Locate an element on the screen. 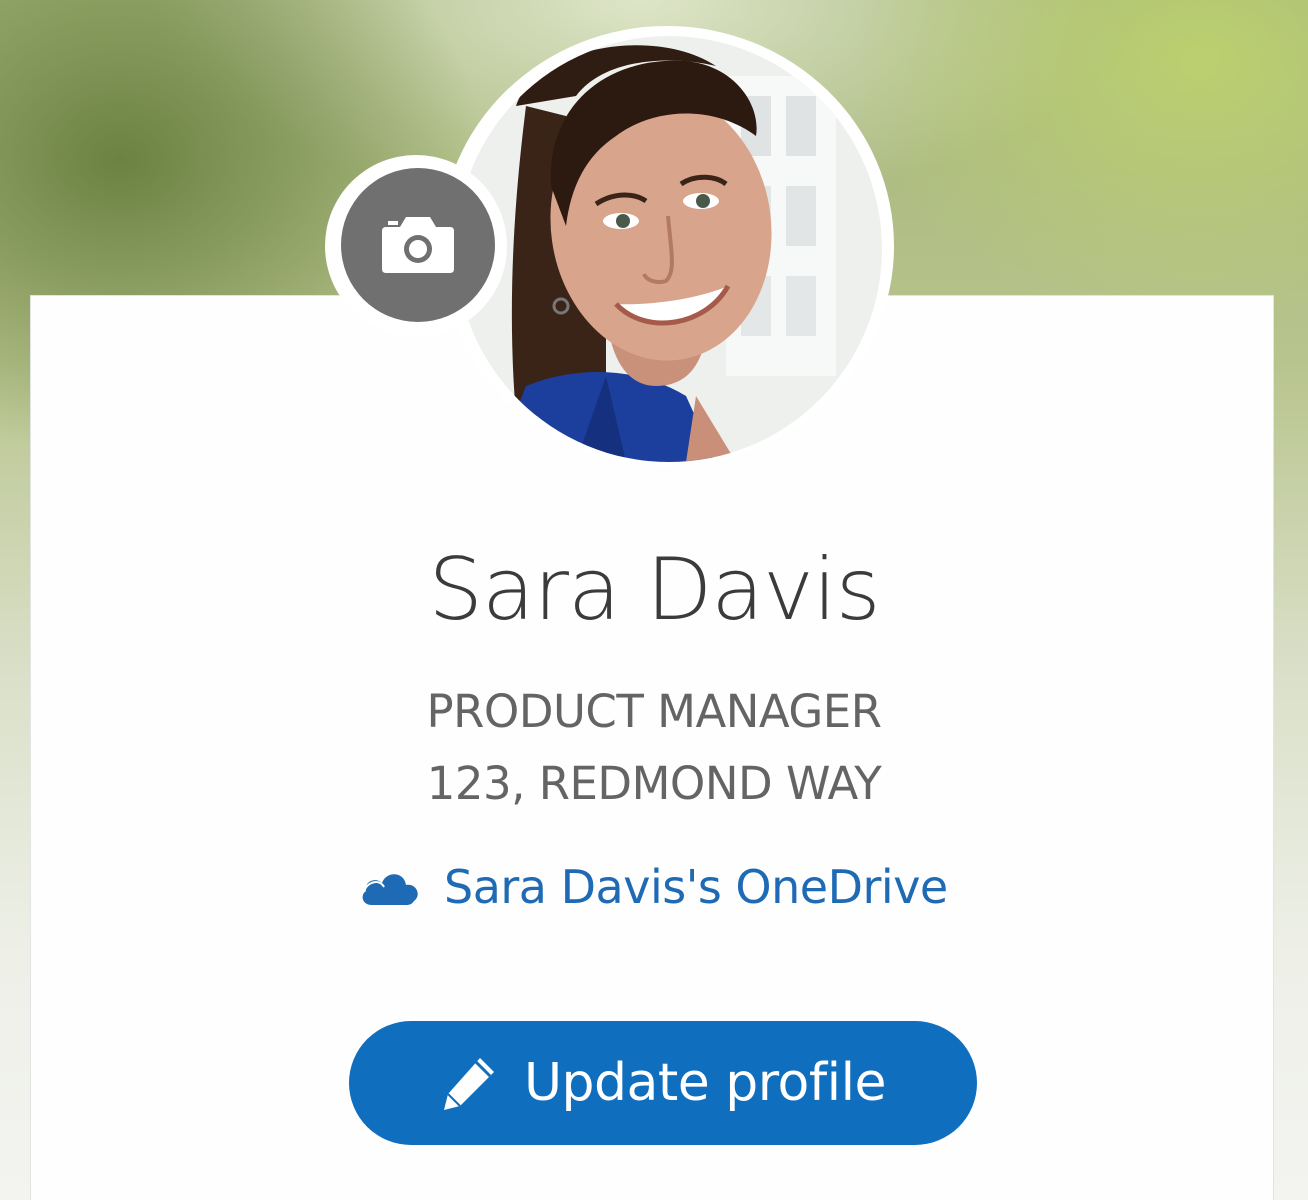 This screenshot has width=1308, height=1200. job-title: PRODUCT MANAGER is located at coordinates (654, 711).